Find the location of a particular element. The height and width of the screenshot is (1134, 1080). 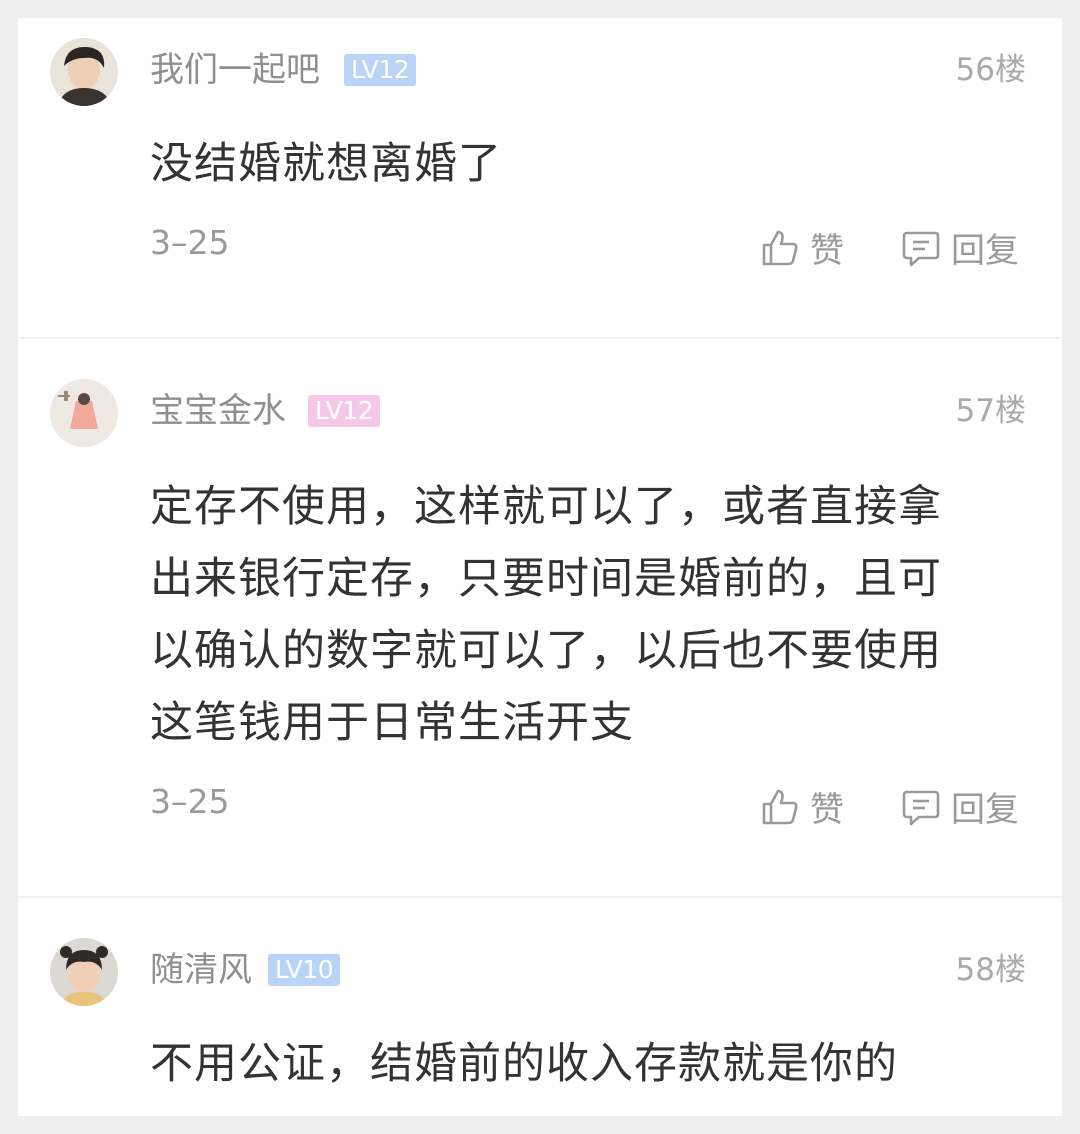

comment-text-line: 出来银行定存，只要时间是婚前的，且可 is located at coordinates (546, 579).